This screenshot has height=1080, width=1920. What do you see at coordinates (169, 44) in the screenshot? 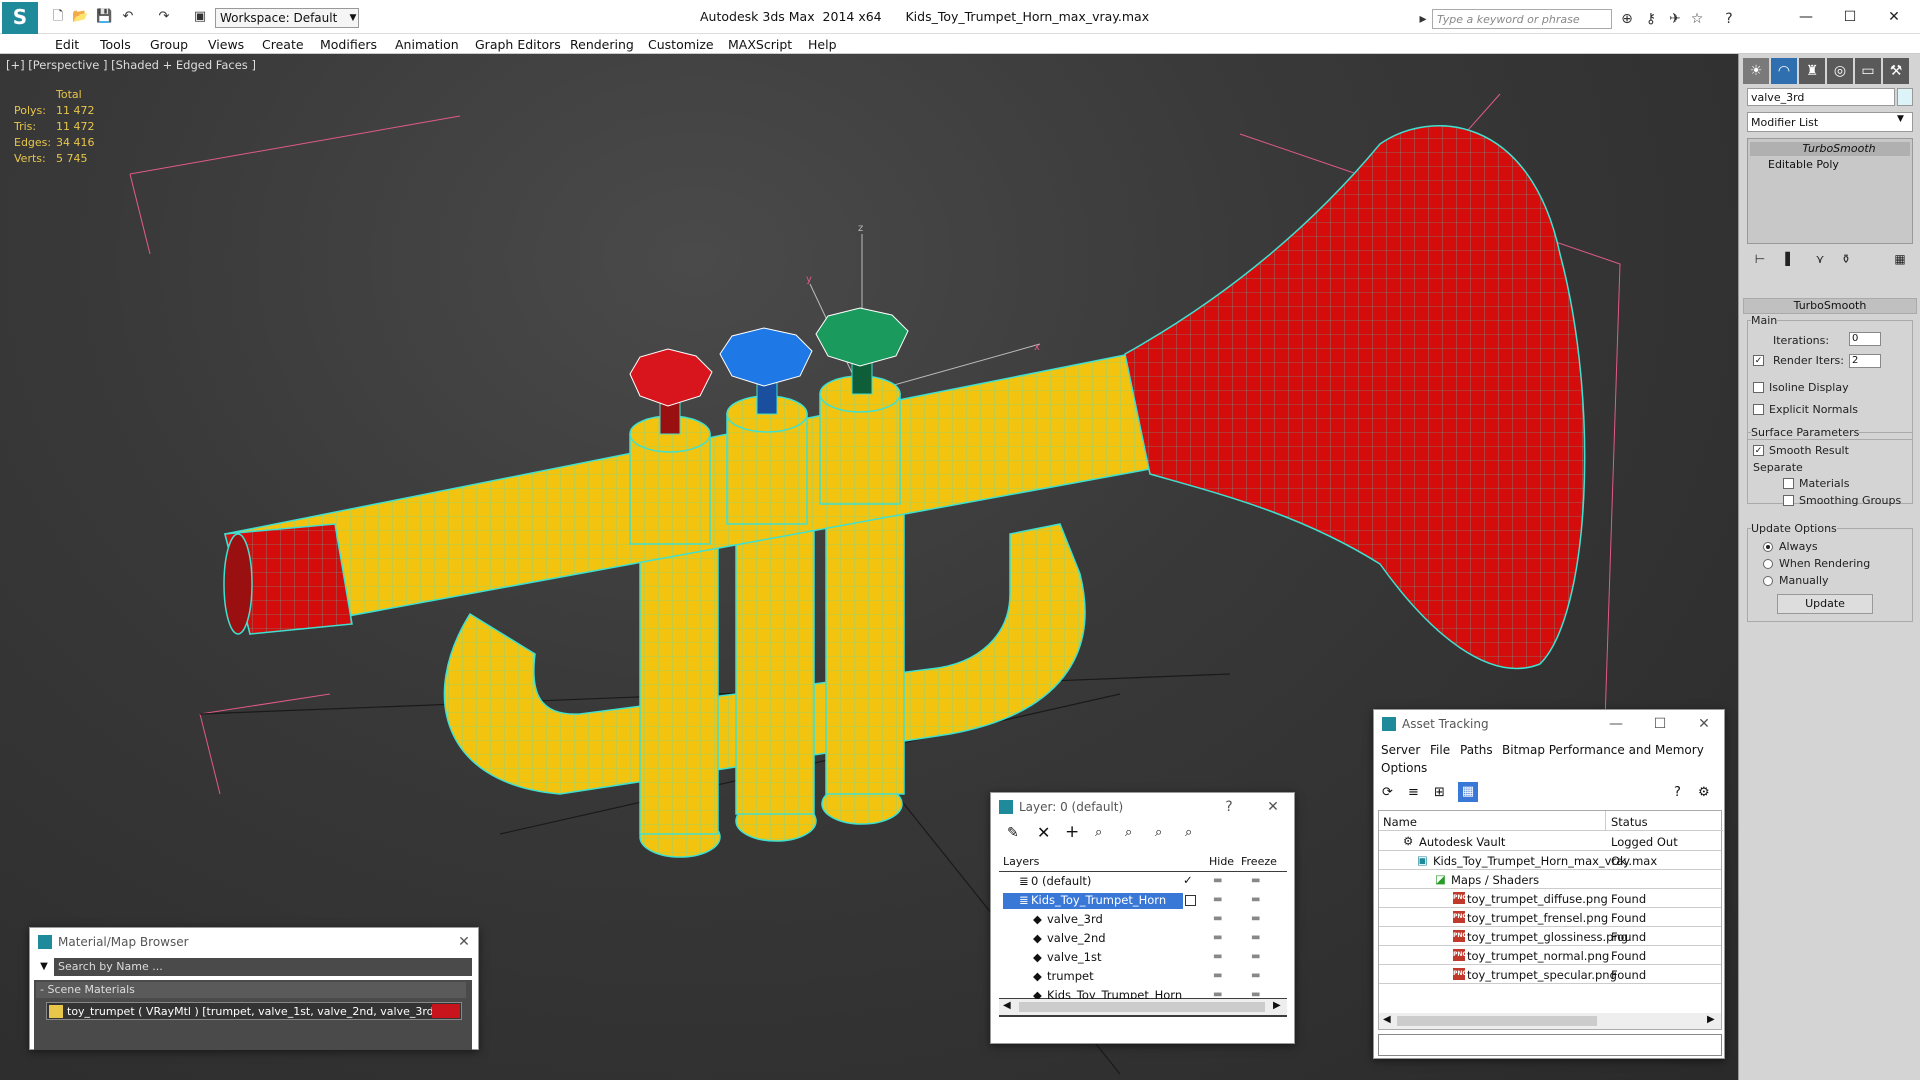
I see `menu-group: Group` at bounding box center [169, 44].